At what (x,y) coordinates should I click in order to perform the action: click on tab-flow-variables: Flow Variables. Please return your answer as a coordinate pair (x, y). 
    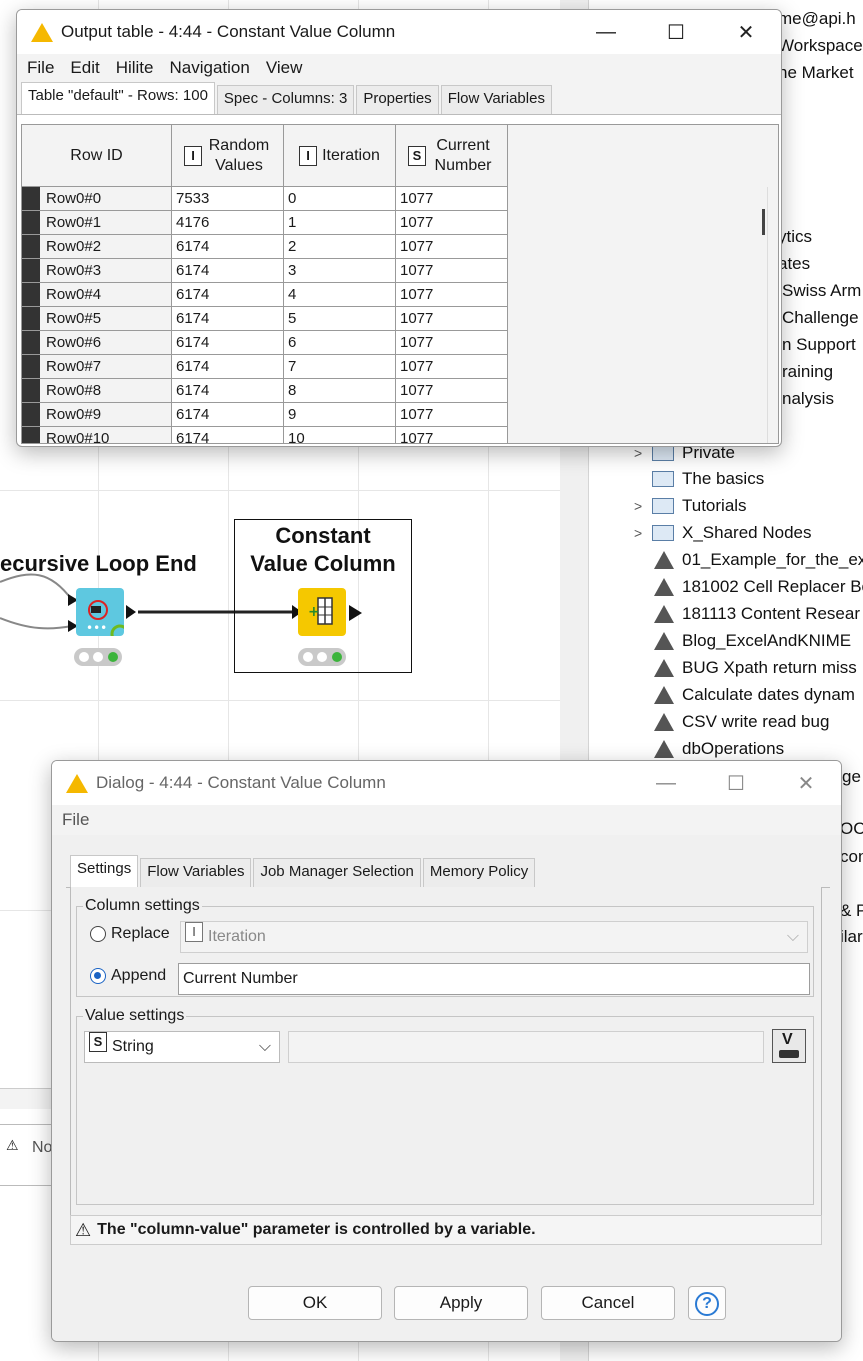
    Looking at the image, I should click on (196, 872).